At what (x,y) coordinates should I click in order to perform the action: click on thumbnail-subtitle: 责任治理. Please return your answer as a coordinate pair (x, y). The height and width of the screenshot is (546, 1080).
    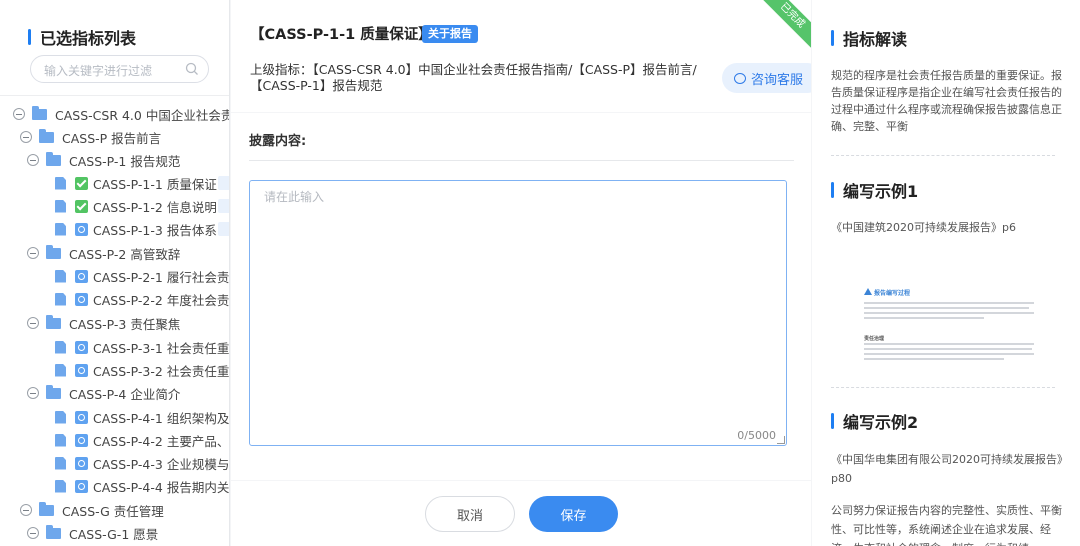
    Looking at the image, I should click on (874, 339).